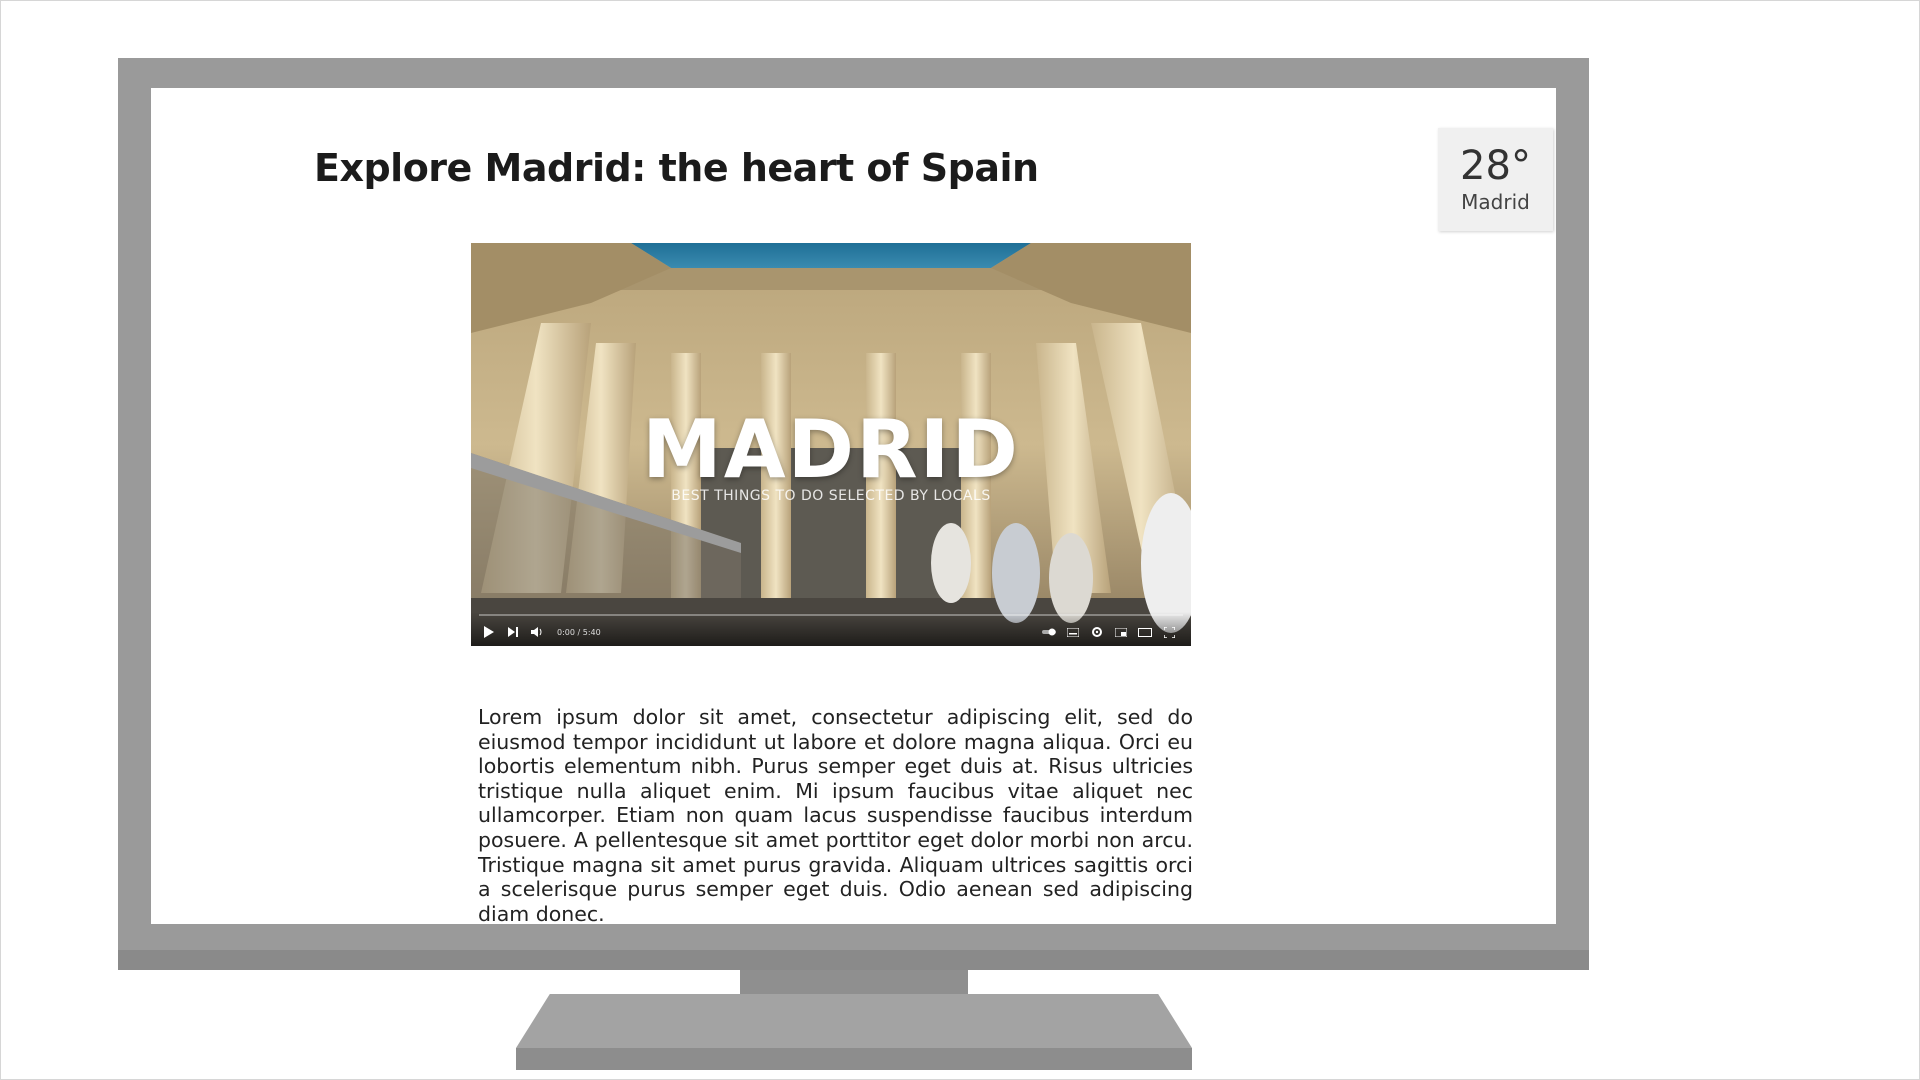  Describe the element at coordinates (1495, 202) in the screenshot. I see `weather-city: Madrid` at that location.